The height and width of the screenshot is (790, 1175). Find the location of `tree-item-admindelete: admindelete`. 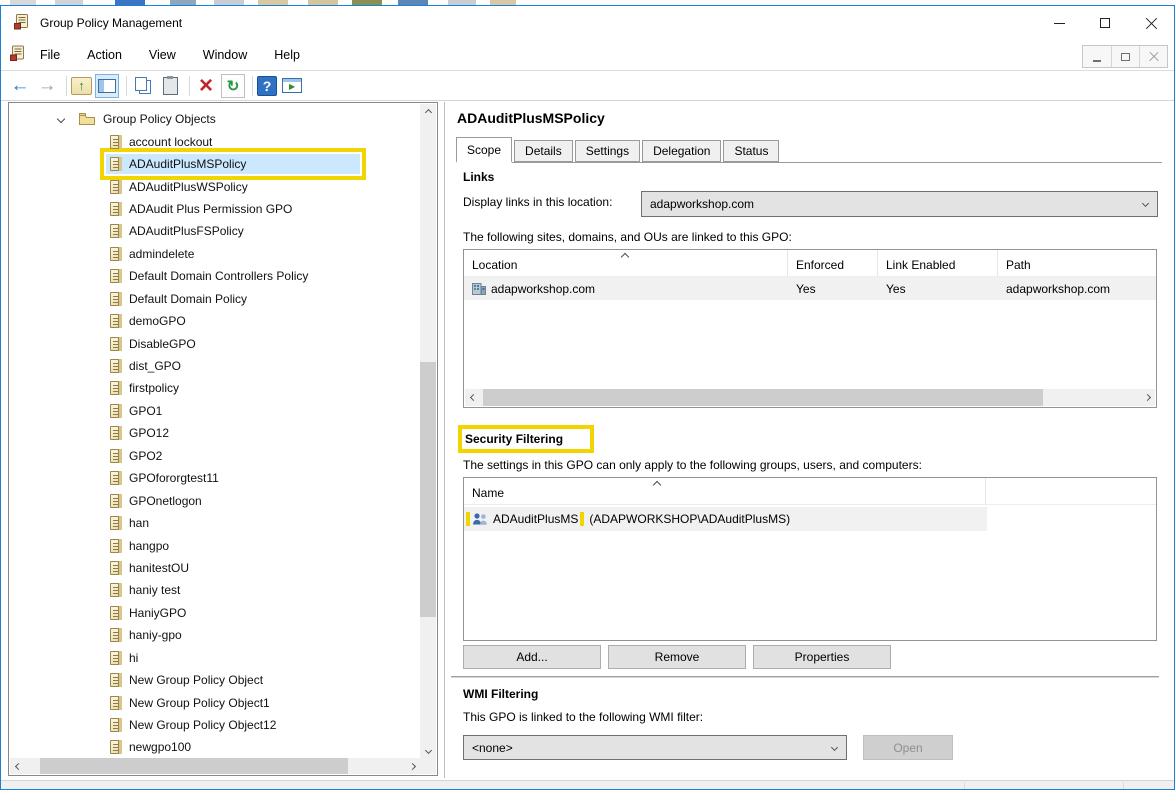

tree-item-admindelete: admindelete is located at coordinates (215, 254).